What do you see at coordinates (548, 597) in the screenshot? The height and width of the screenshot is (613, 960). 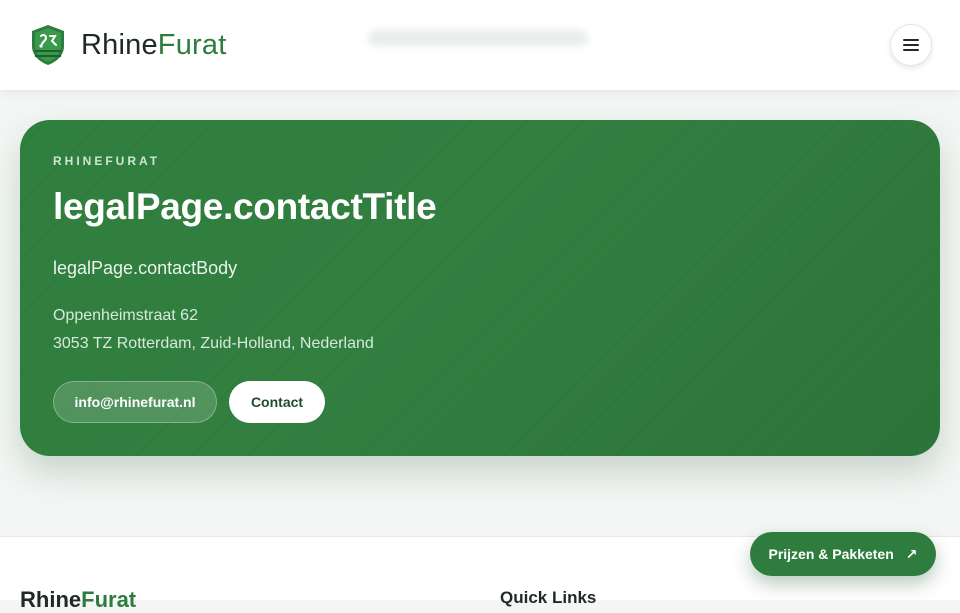 I see `quick-links-heading: Quick Links` at bounding box center [548, 597].